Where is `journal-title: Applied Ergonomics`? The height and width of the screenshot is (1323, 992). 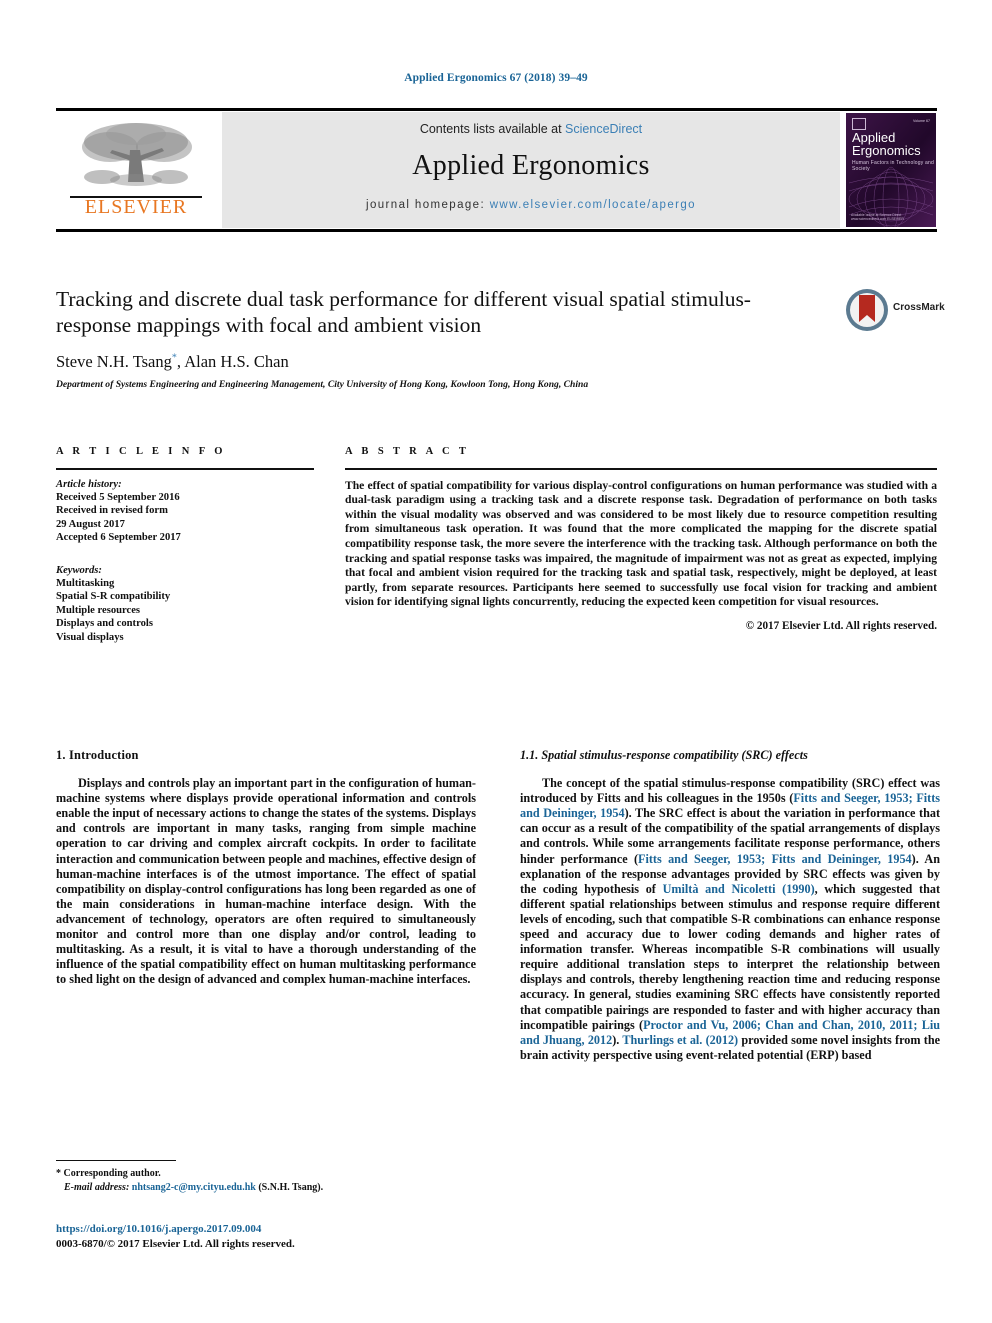 journal-title: Applied Ergonomics is located at coordinates (531, 165).